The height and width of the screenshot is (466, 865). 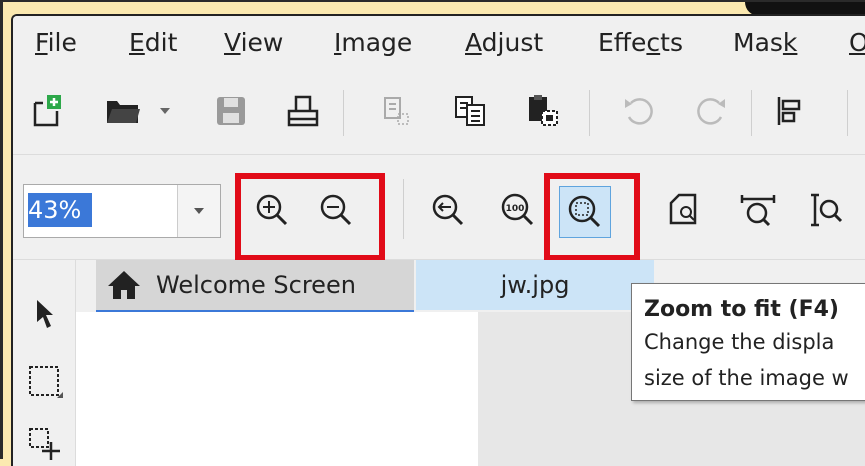 I want to click on new-file-button, so click(x=47, y=111).